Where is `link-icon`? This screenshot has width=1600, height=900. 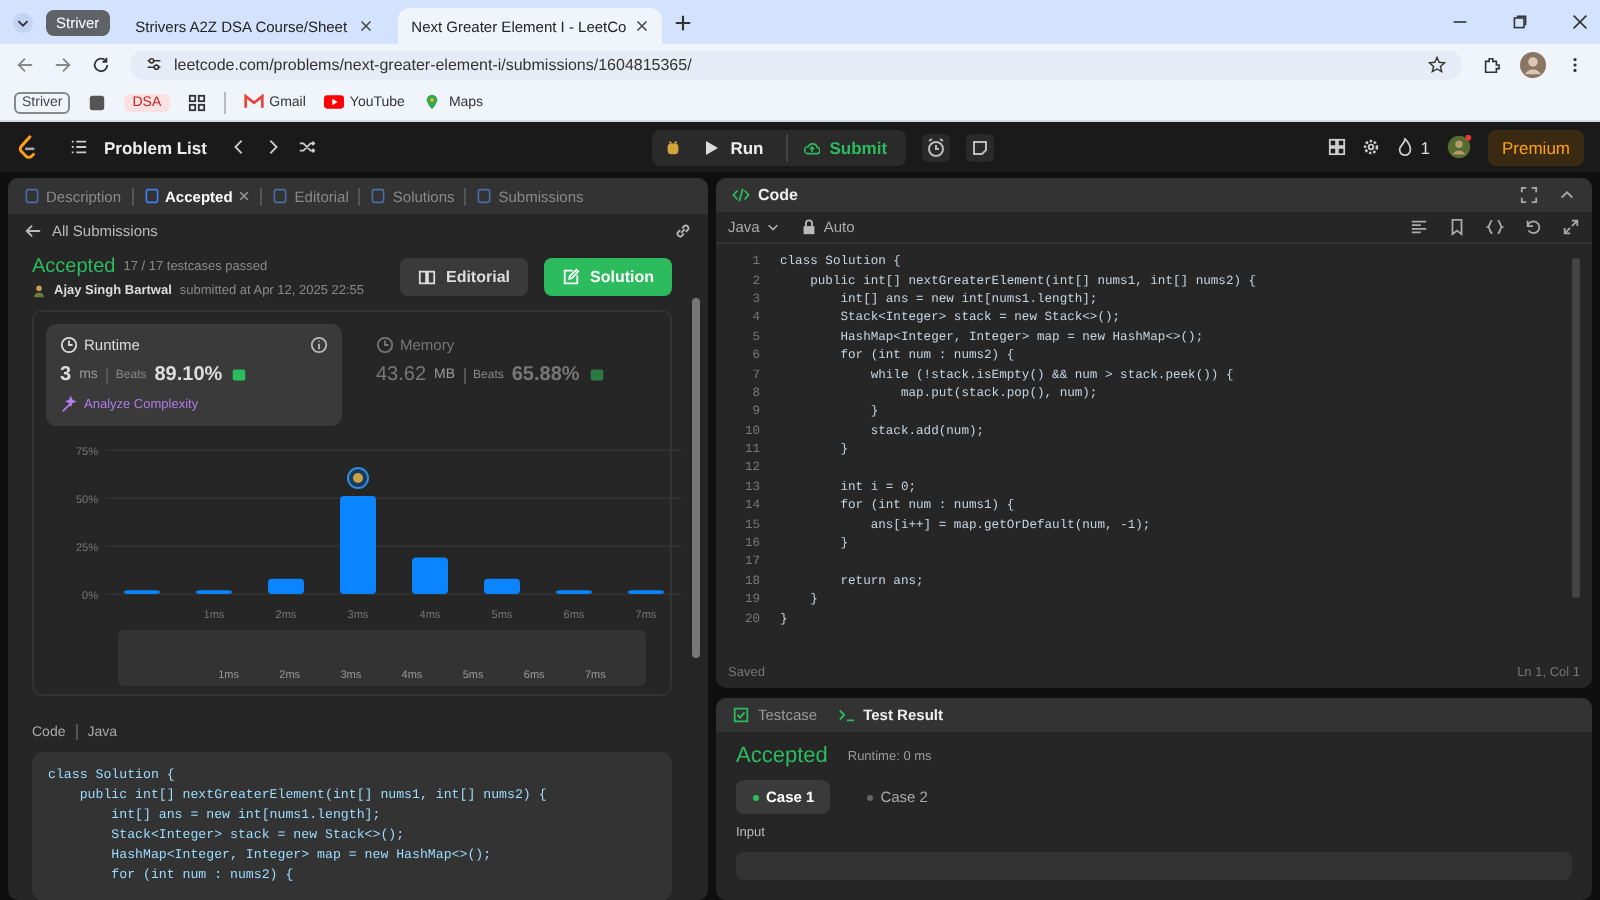 link-icon is located at coordinates (683, 231).